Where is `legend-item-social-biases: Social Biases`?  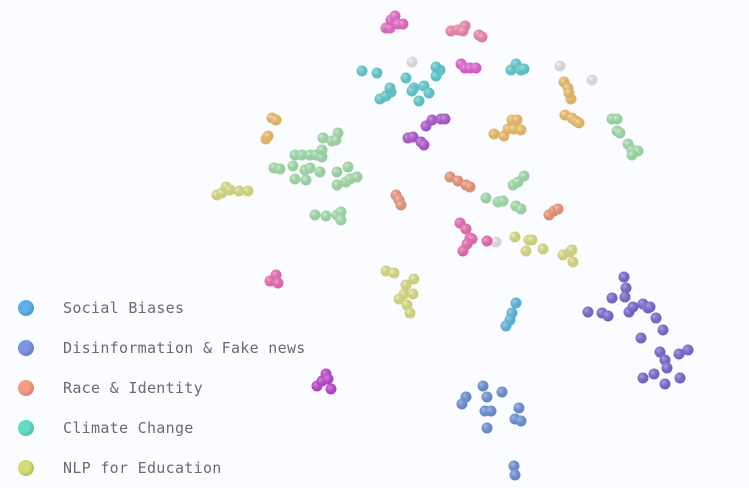 legend-item-social-biases: Social Biases is located at coordinates (162, 308).